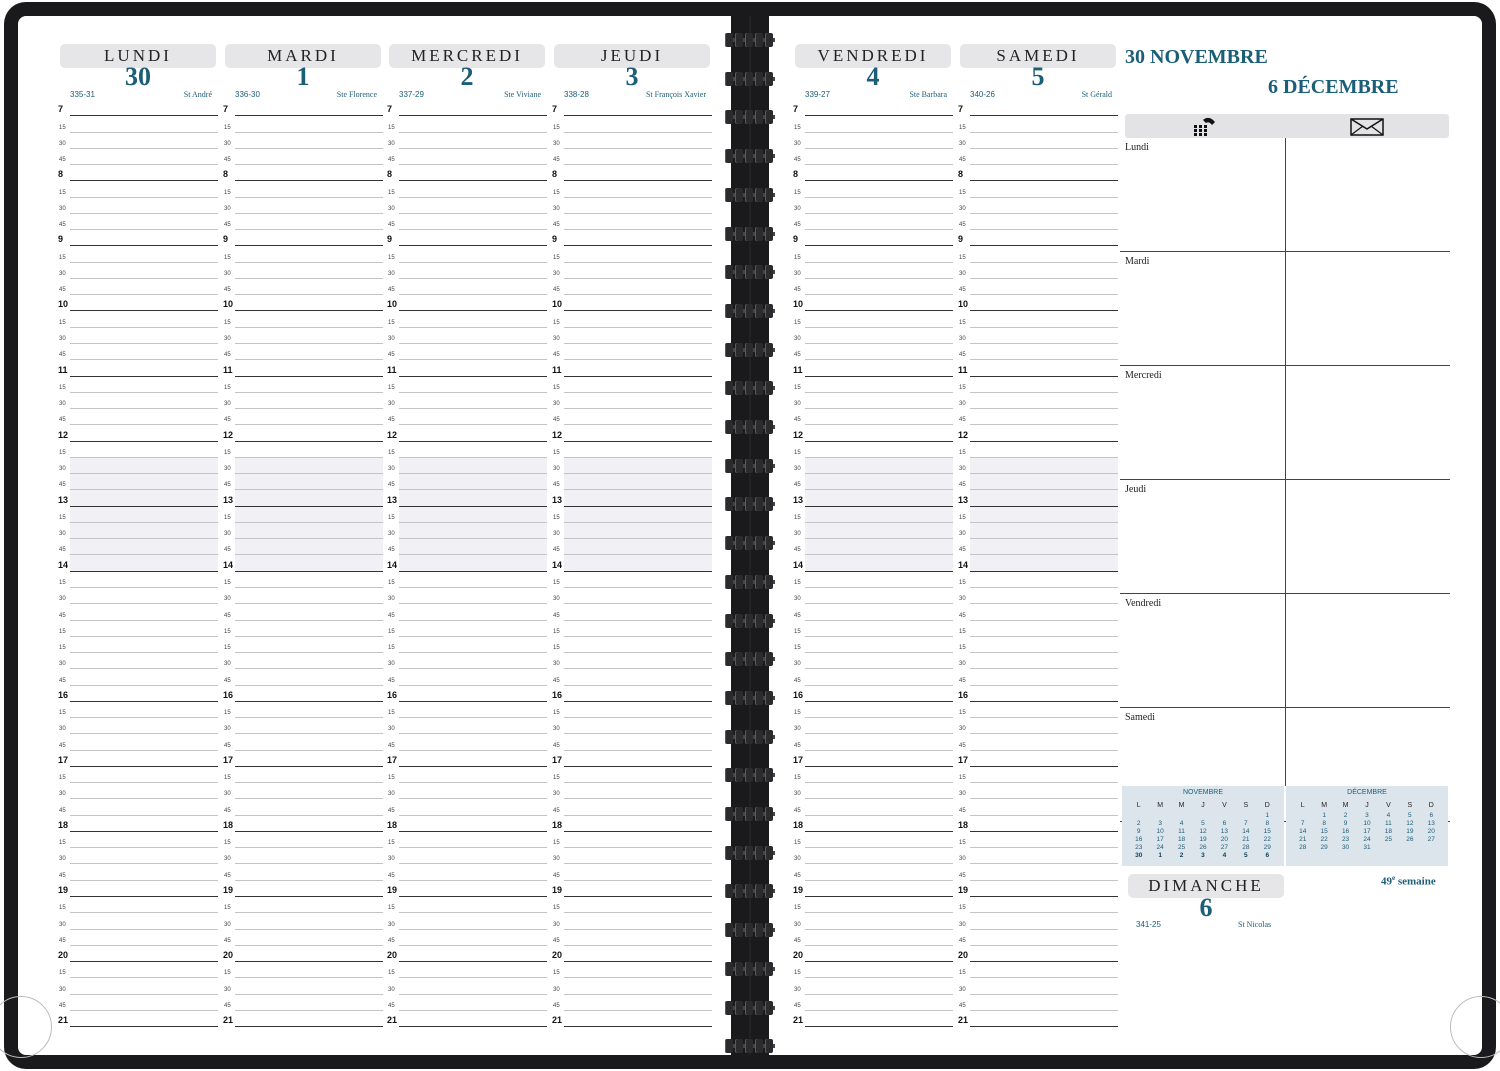  What do you see at coordinates (303, 303) in the screenshot?
I see `hour-slot: 10` at bounding box center [303, 303].